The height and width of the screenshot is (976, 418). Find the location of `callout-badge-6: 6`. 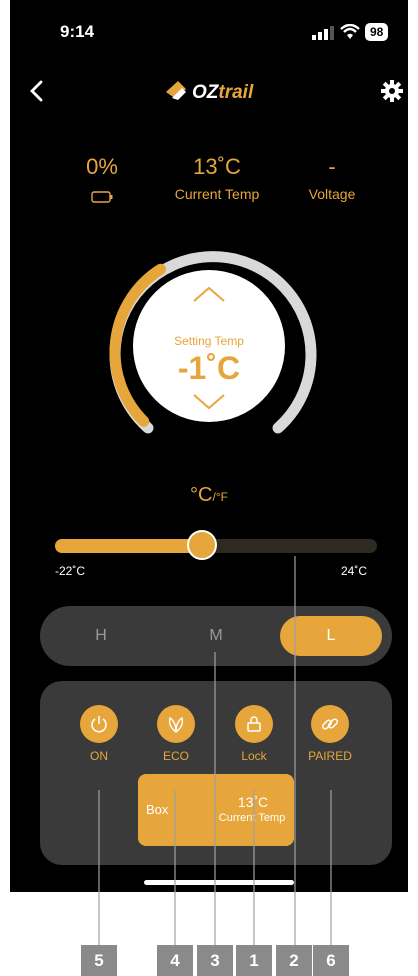

callout-badge-6: 6 is located at coordinates (331, 960).